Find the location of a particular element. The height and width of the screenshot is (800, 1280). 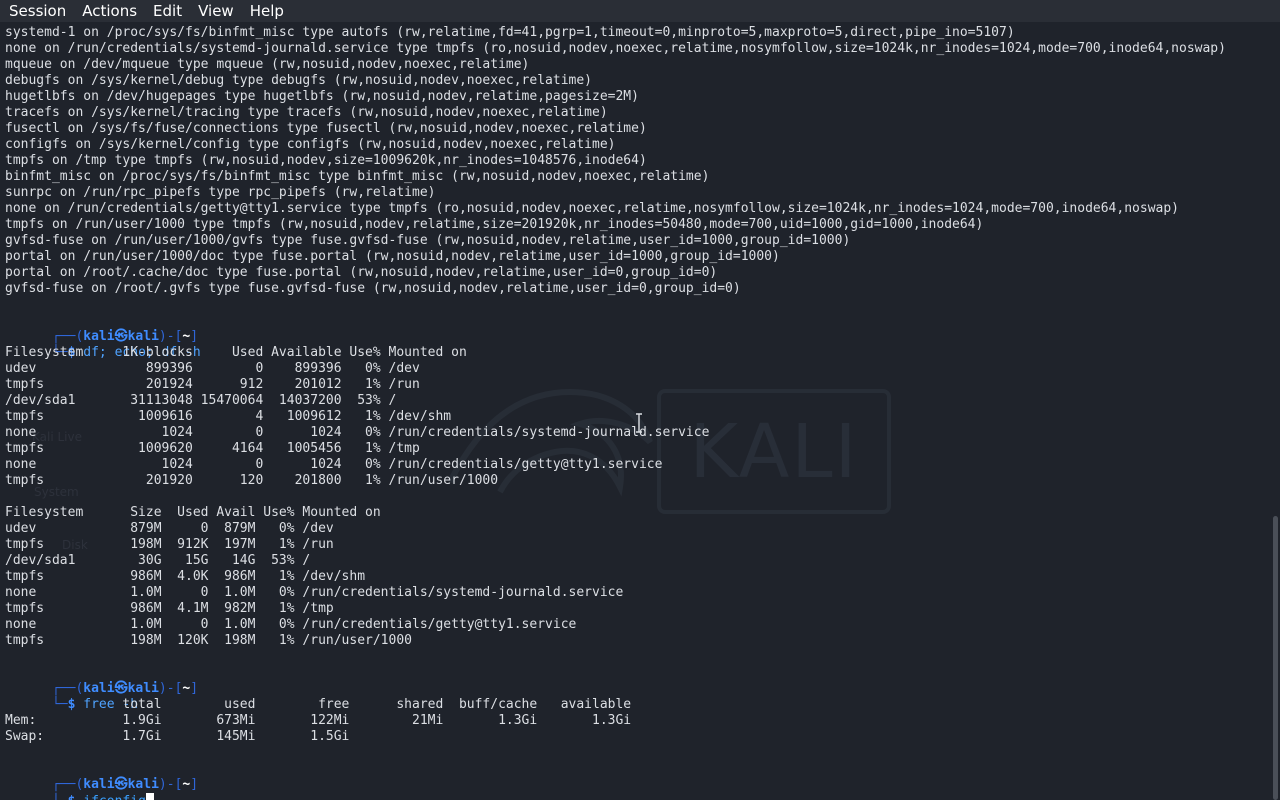

prompt-line-1: ┌──(kali㉿kali)-[~] is located at coordinates (615, 328).